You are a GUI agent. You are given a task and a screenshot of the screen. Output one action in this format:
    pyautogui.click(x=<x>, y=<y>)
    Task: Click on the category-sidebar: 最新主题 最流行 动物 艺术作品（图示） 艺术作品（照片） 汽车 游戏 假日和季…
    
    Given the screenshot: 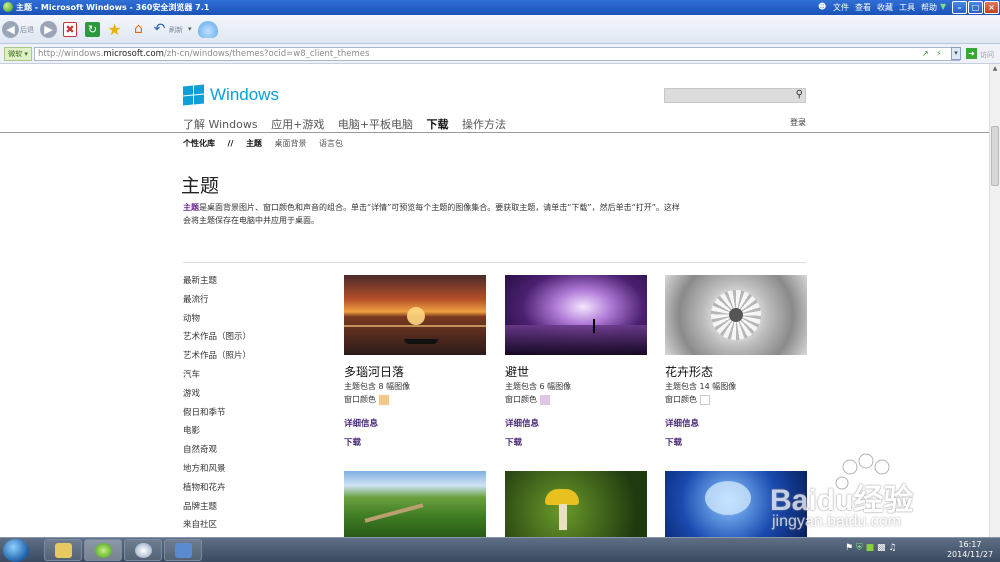 What is the action you would take?
    pyautogui.click(x=217, y=405)
    